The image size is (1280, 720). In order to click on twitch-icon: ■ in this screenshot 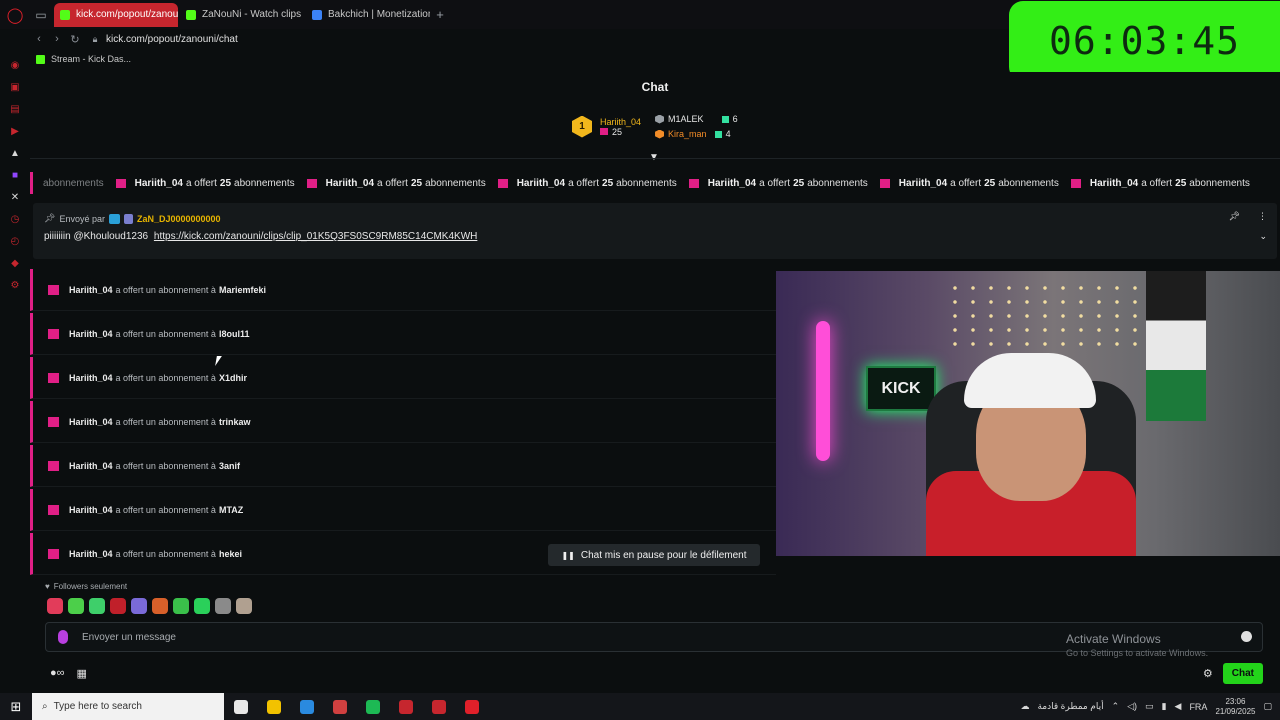, I will do `click(15, 175)`.